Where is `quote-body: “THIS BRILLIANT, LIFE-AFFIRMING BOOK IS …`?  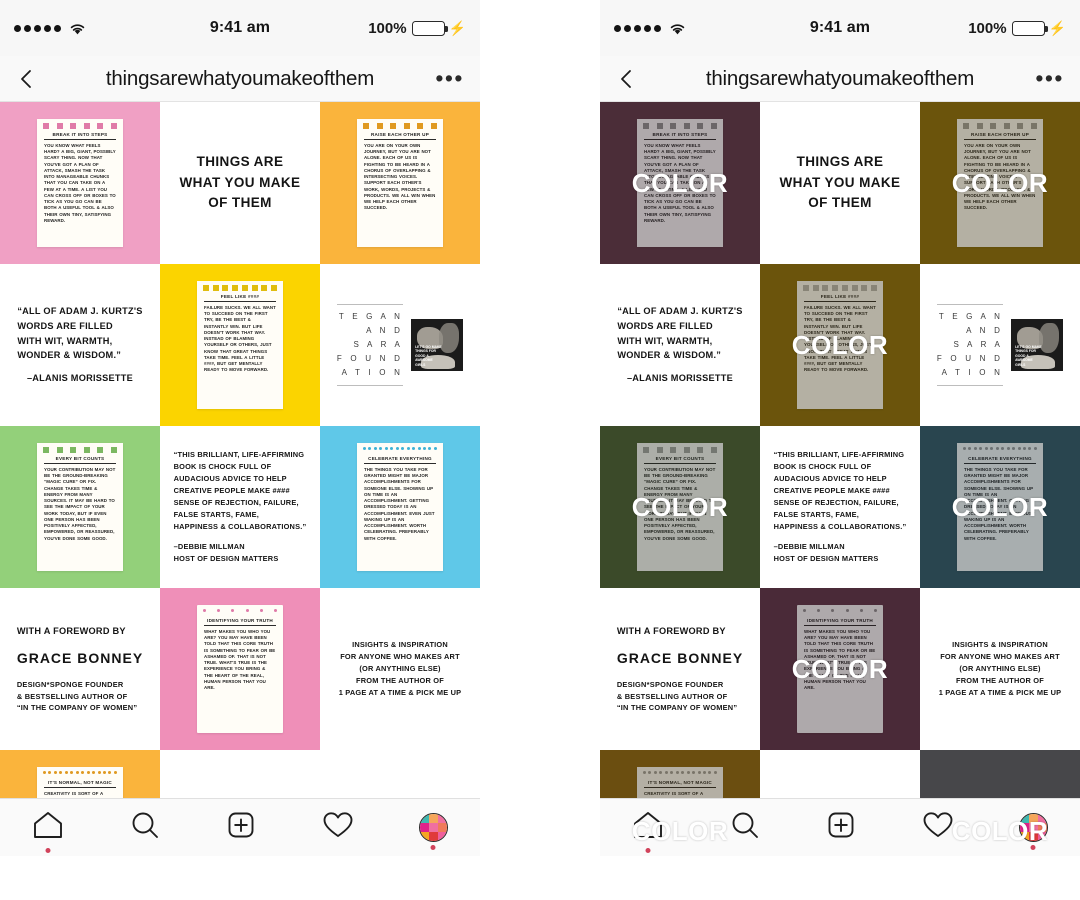 quote-body: “THIS BRILLIANT, LIFE-AFFIRMING BOOK IS … is located at coordinates (240, 490).